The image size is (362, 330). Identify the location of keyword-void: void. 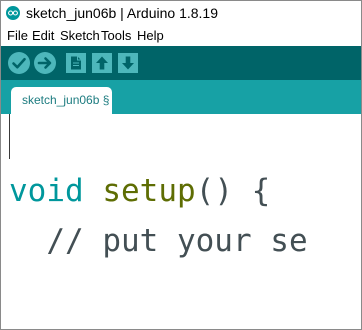
(46, 191).